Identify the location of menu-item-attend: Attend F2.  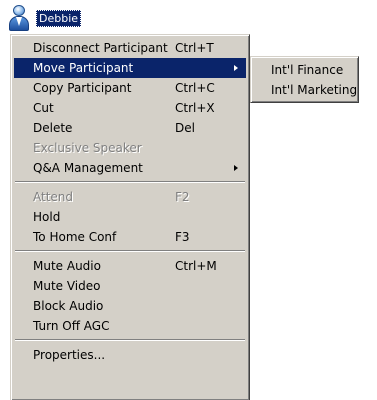
(130, 197).